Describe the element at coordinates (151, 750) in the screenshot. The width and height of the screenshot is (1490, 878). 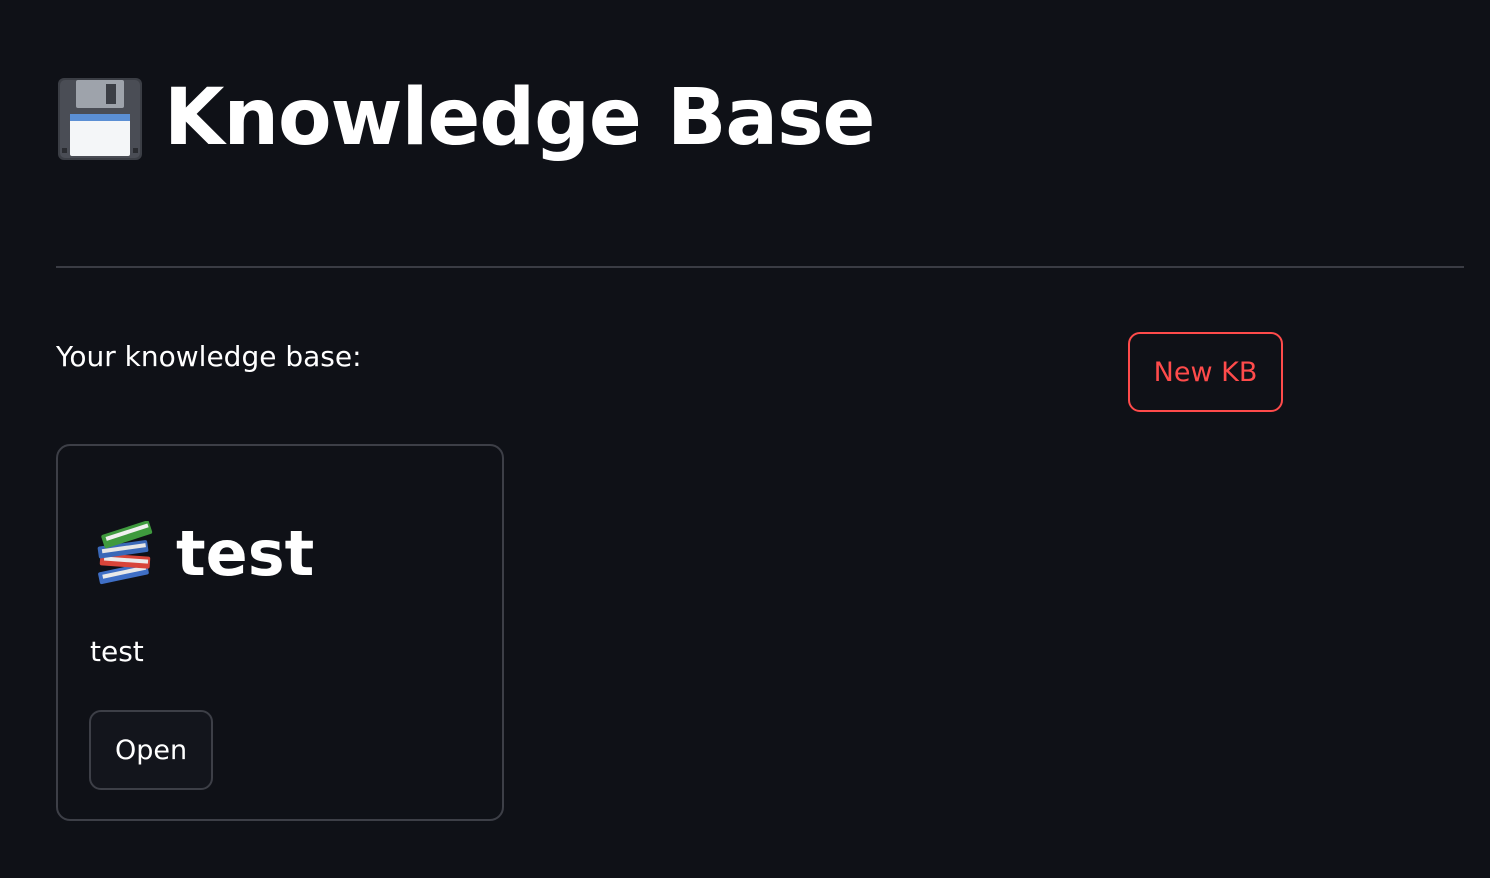
I see `open-kb-button: Open` at that location.